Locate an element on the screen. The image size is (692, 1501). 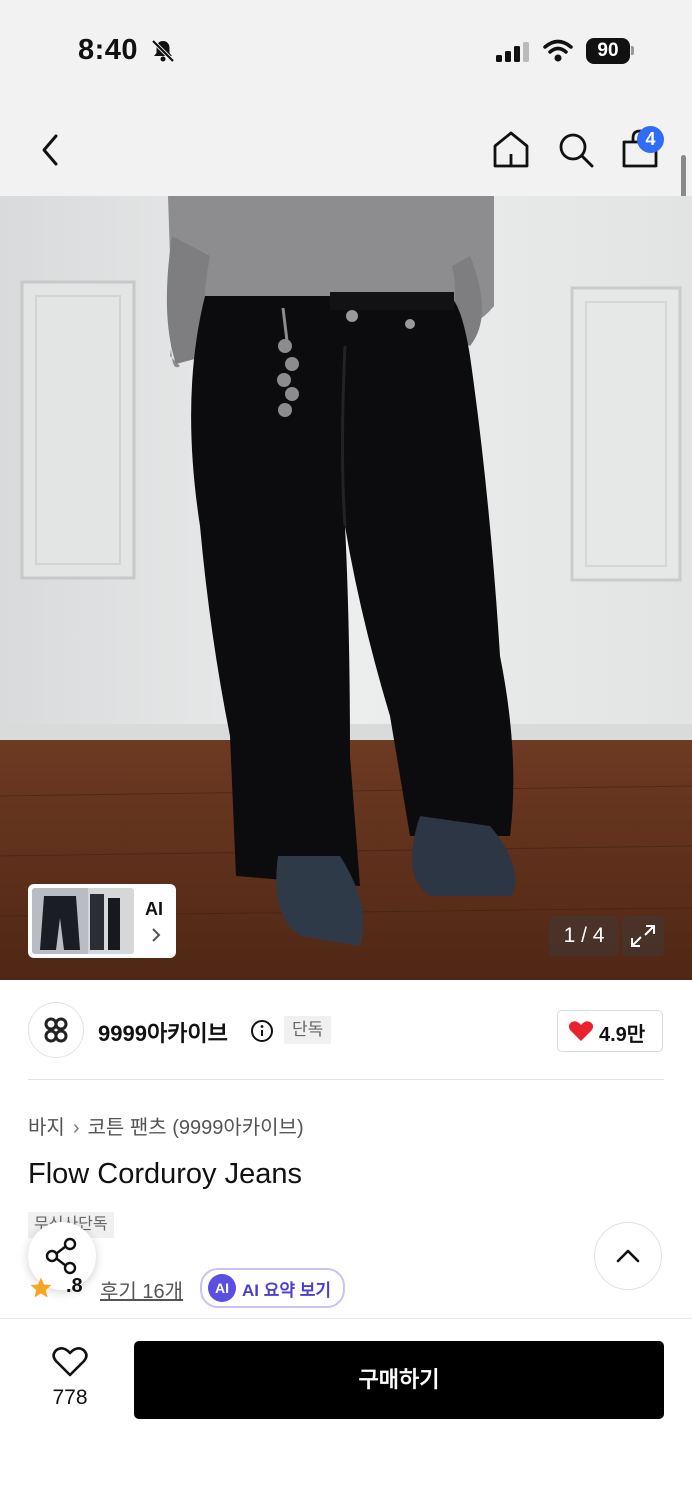
star-icon is located at coordinates (41, 1287).